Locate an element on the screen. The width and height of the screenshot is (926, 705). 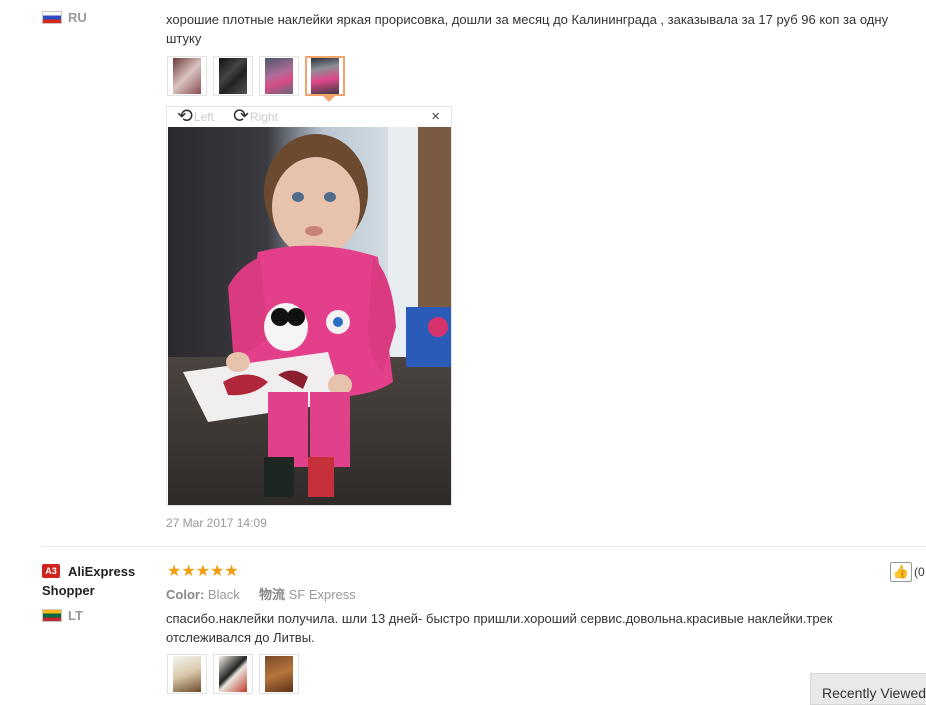
reviewer-country: LT is located at coordinates (62, 615).